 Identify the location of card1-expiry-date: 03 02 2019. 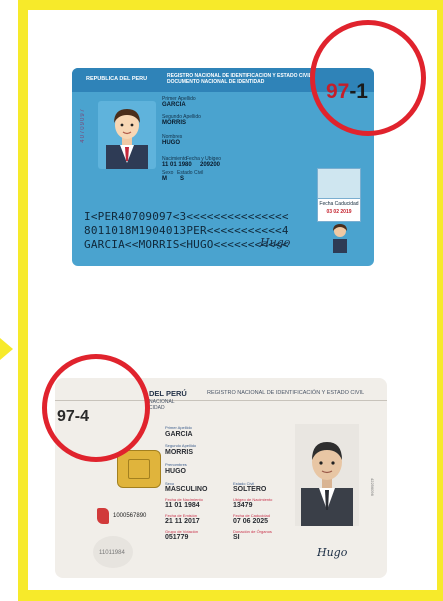
(339, 212).